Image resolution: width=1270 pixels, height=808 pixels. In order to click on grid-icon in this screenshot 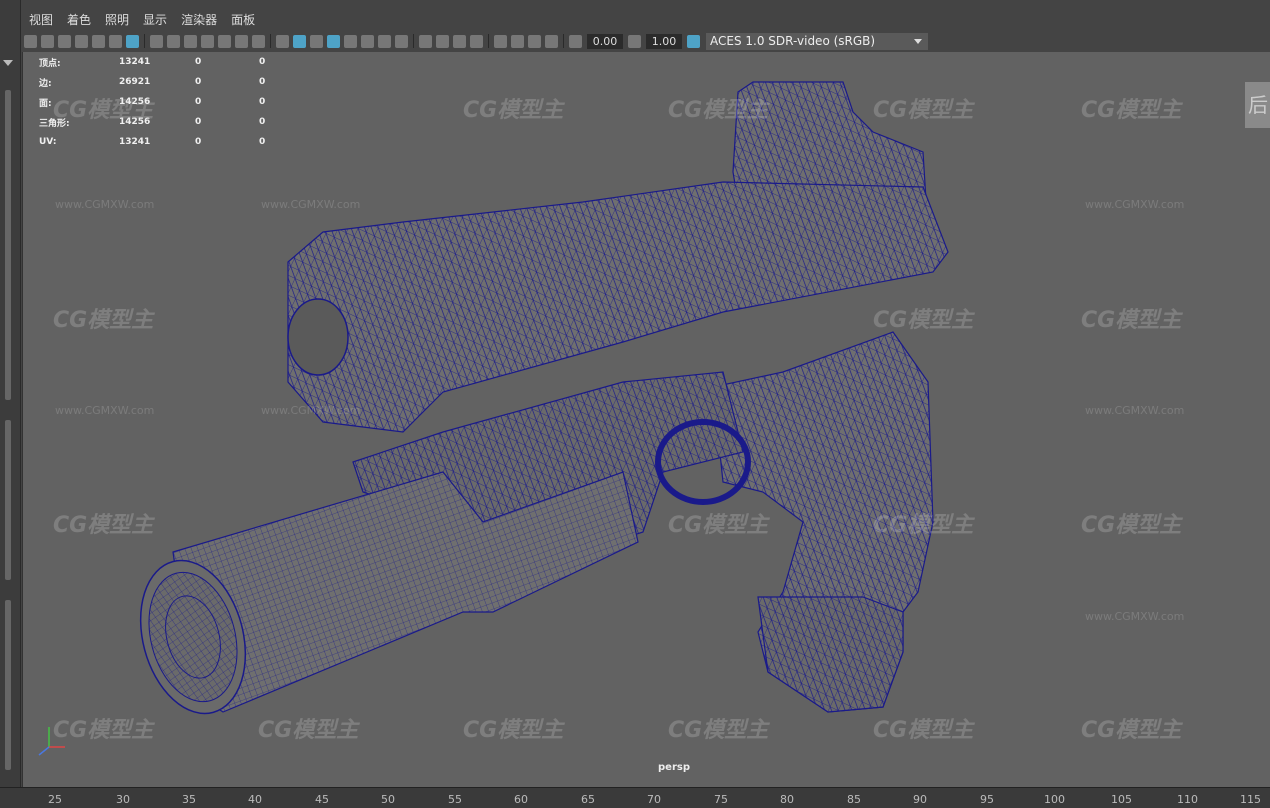, I will do `click(156, 41)`.